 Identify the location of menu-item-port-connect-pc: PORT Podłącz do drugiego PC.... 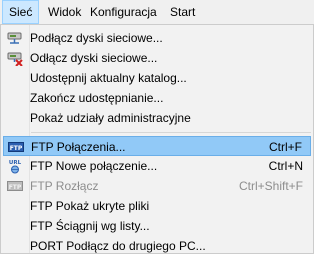
(157, 246).